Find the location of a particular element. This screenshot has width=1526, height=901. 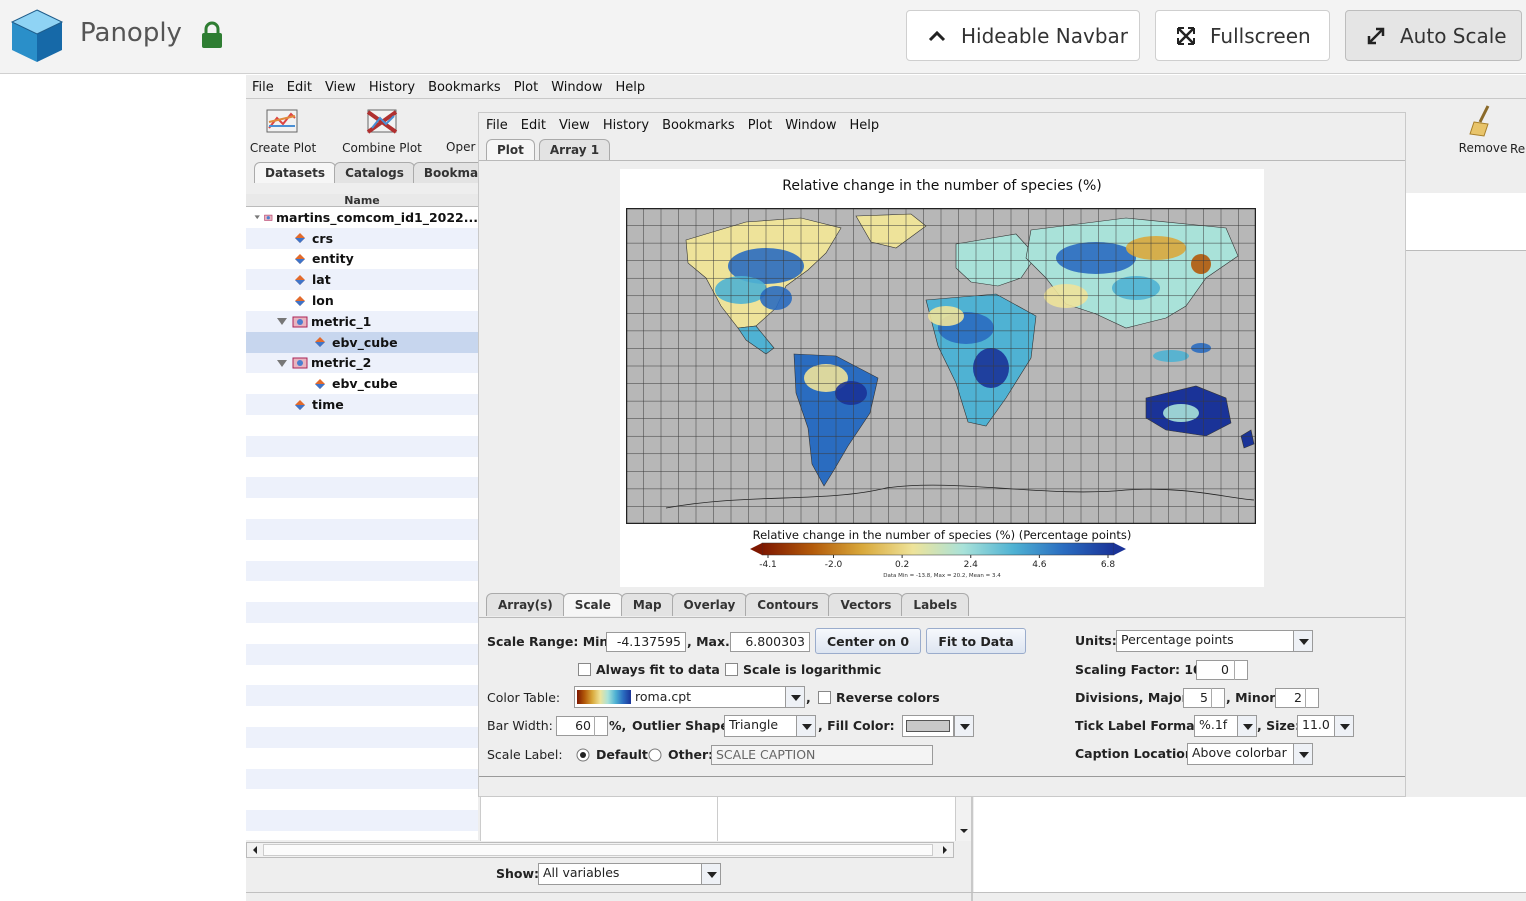

tree-column-header: Name is located at coordinates (362, 200).